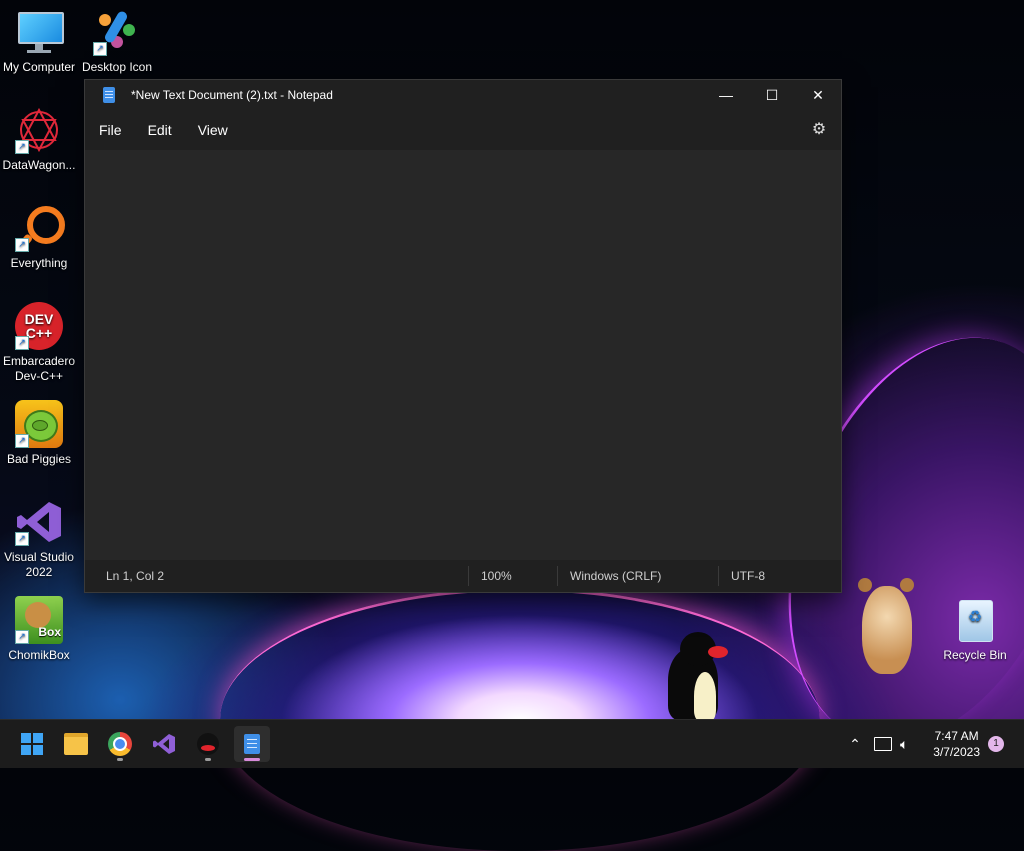 The image size is (1024, 851). Describe the element at coordinates (39, 655) in the screenshot. I see `desktop-icon-label: ChomikBox` at that location.